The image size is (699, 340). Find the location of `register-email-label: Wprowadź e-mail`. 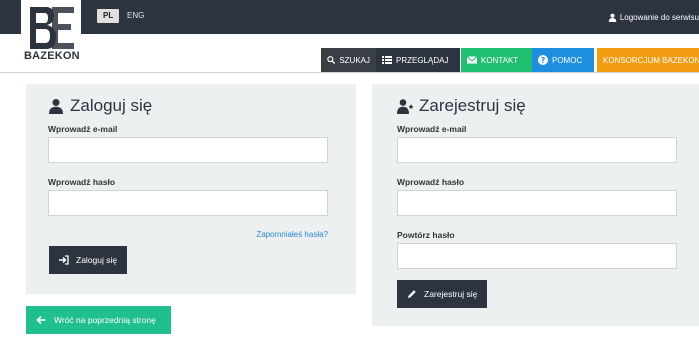

register-email-label: Wprowadź e-mail is located at coordinates (432, 129).